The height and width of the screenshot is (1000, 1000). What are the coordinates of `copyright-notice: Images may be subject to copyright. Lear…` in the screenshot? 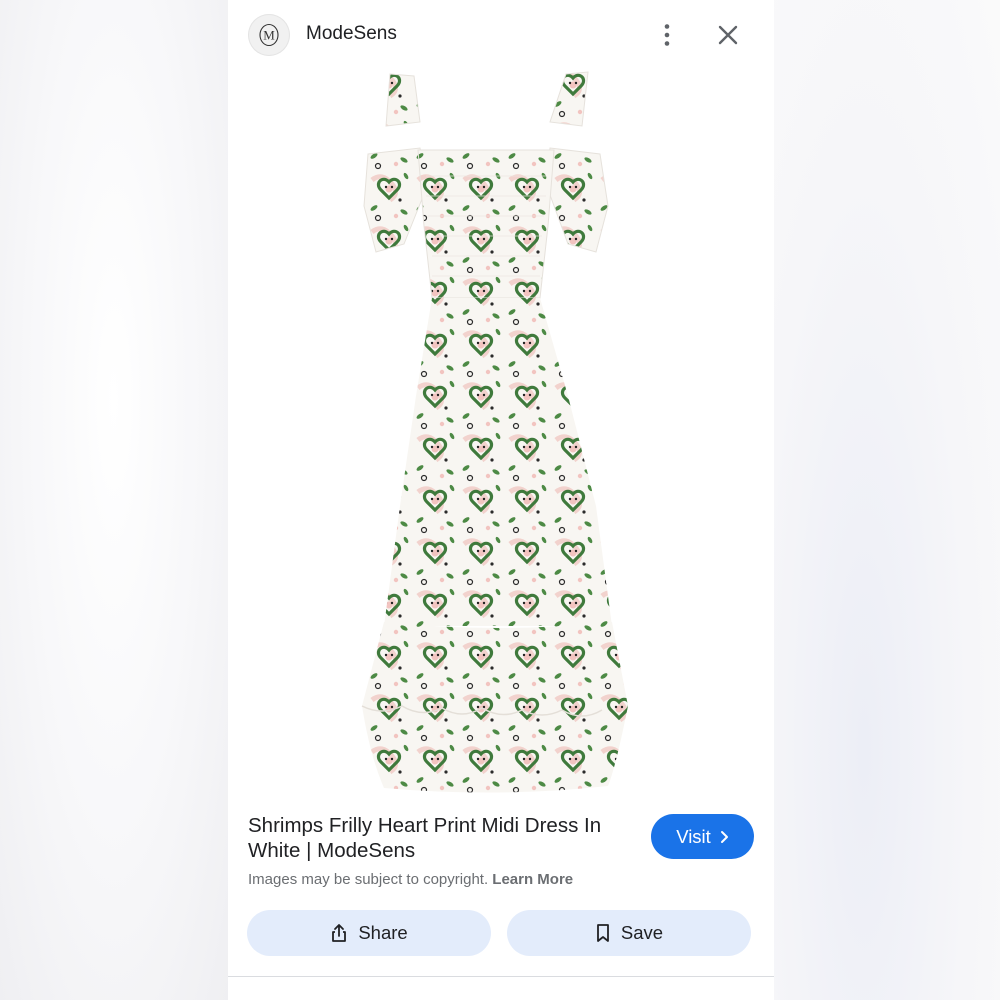 It's located at (410, 879).